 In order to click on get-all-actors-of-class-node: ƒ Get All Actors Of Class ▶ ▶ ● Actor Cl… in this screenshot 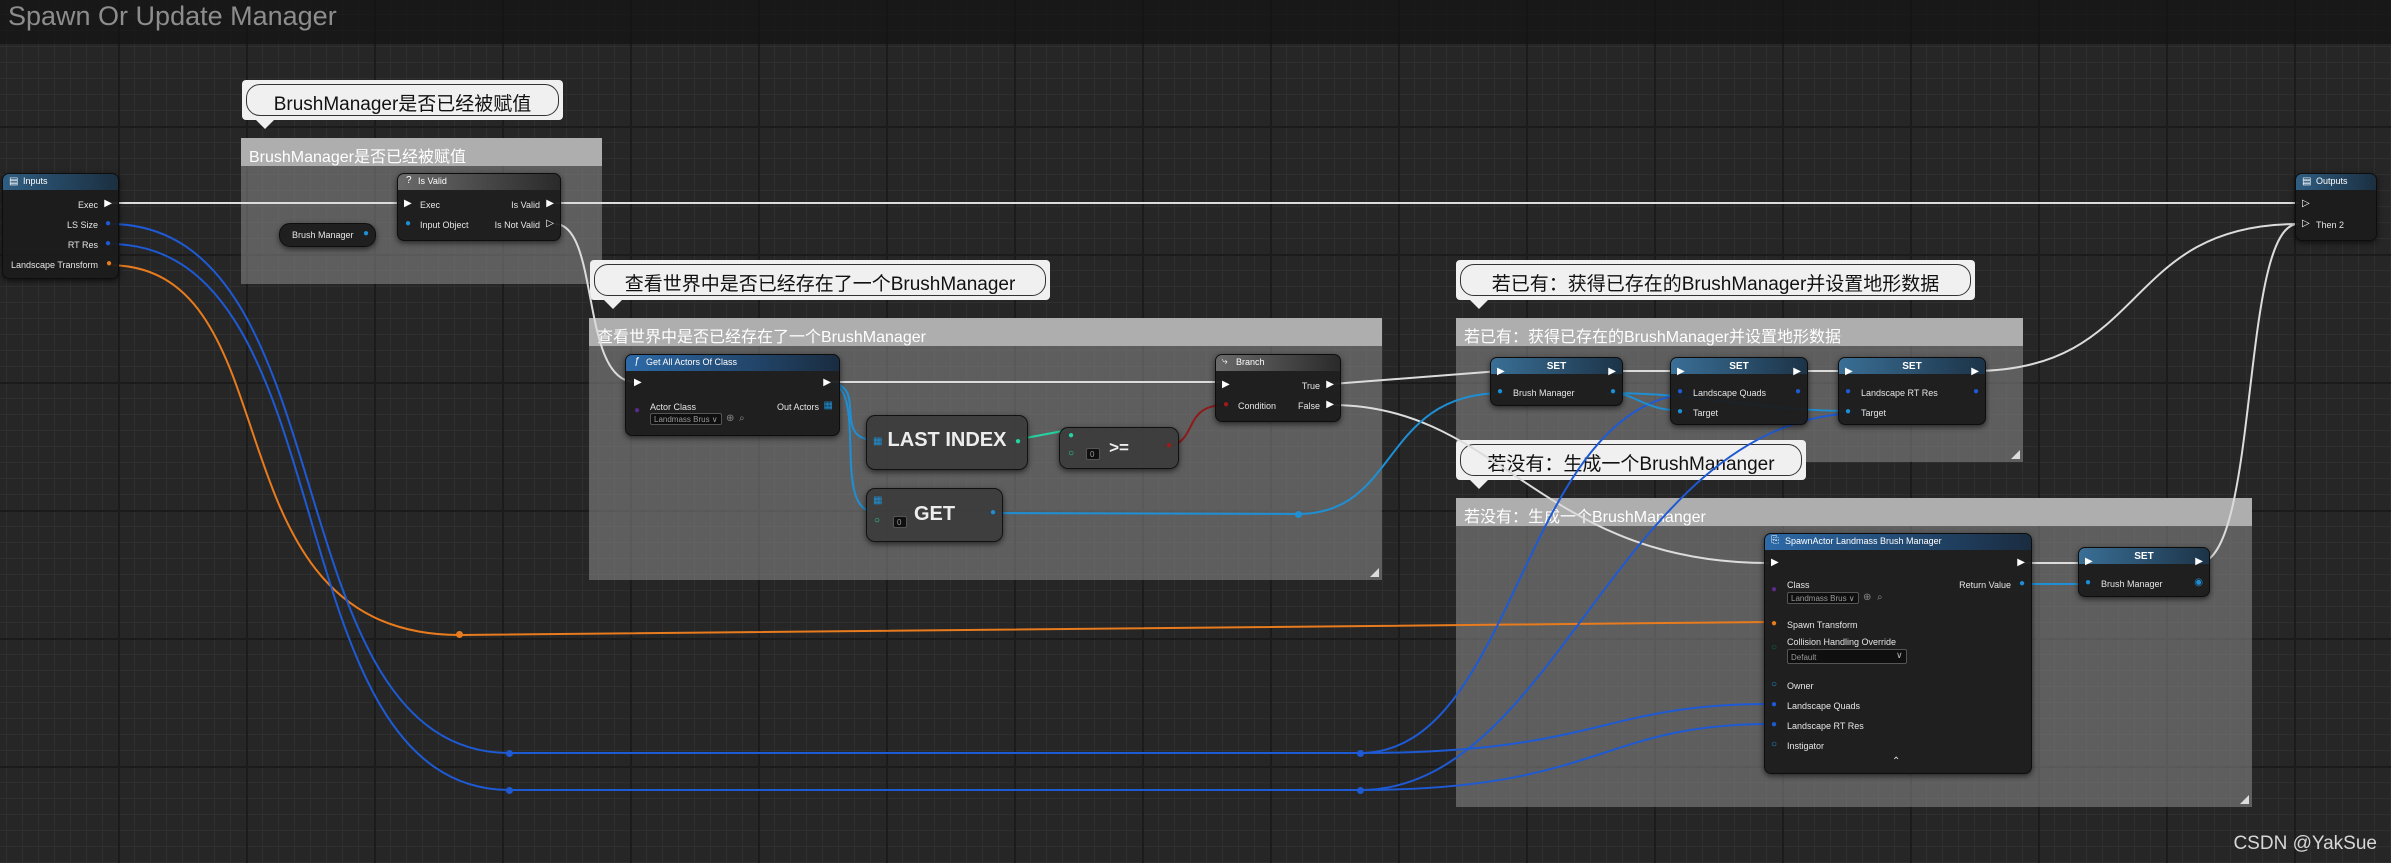, I will do `click(732, 395)`.